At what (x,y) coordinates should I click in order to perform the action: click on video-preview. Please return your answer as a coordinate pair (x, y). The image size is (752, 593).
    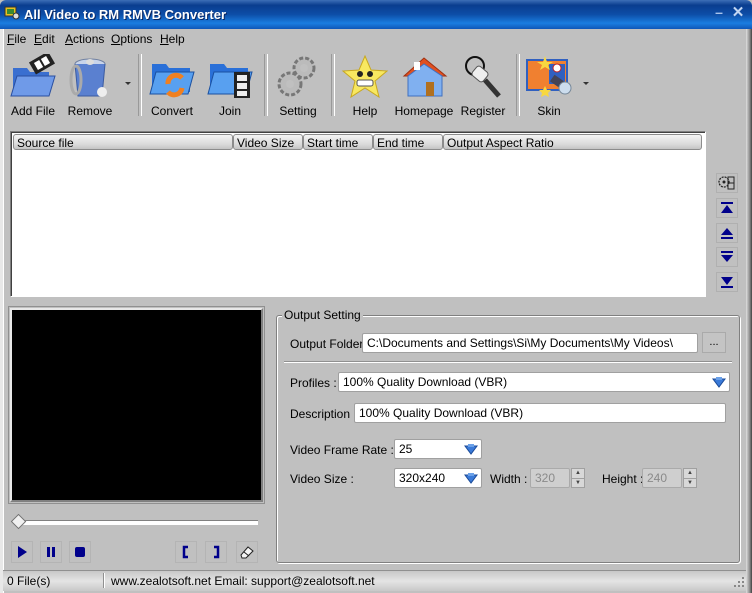
    Looking at the image, I should click on (136, 405).